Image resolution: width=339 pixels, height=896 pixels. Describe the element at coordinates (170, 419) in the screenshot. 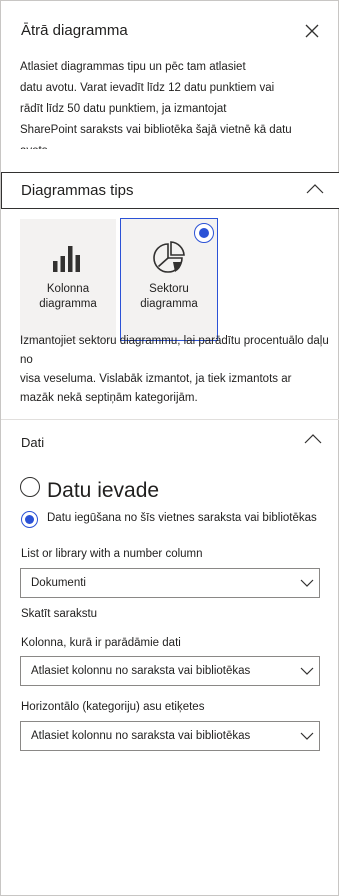

I see `section-divider` at that location.